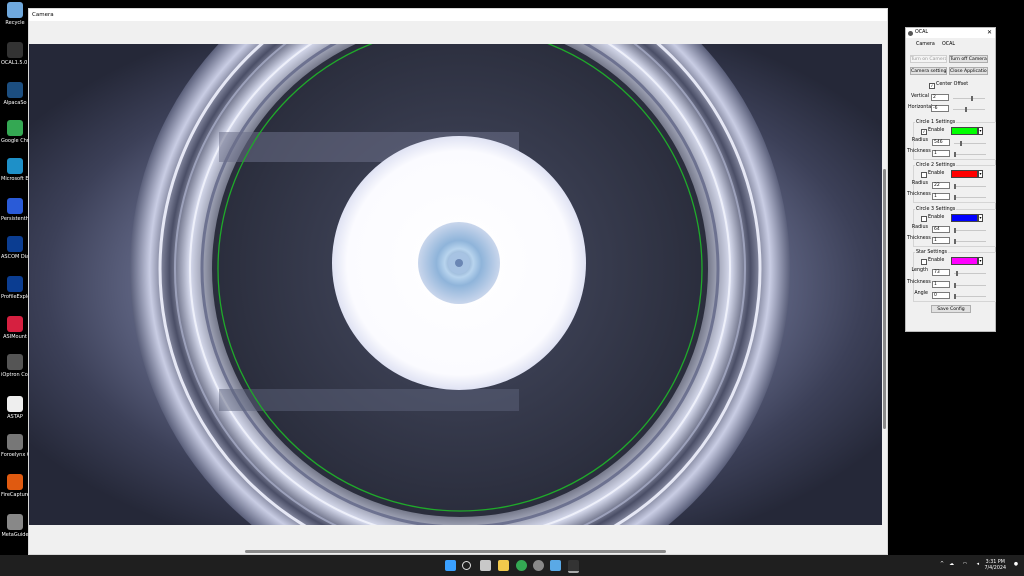 Image resolution: width=1024 pixels, height=576 pixels. Describe the element at coordinates (970, 143) in the screenshot. I see `circle-1-radius-slider` at that location.